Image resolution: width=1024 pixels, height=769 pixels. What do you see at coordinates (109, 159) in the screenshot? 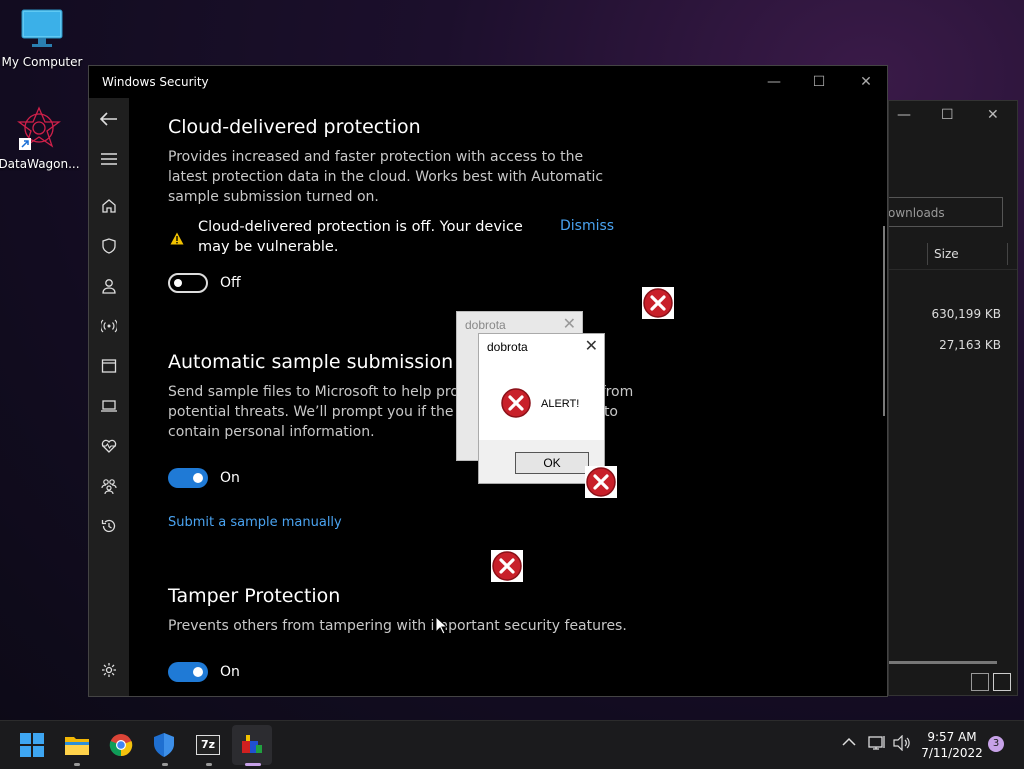
I see `hamburger-menu-icon` at bounding box center [109, 159].